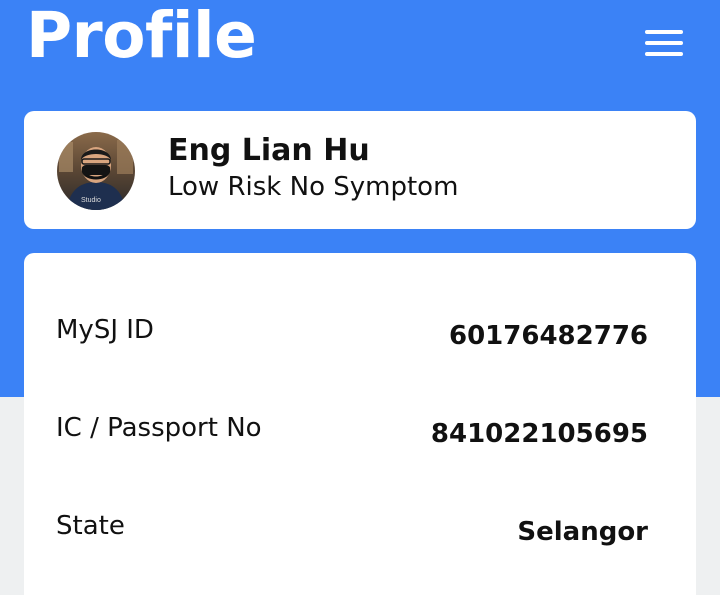 Image resolution: width=720 pixels, height=595 pixels. What do you see at coordinates (91, 200) in the screenshot?
I see `svg-text: Studio` at bounding box center [91, 200].